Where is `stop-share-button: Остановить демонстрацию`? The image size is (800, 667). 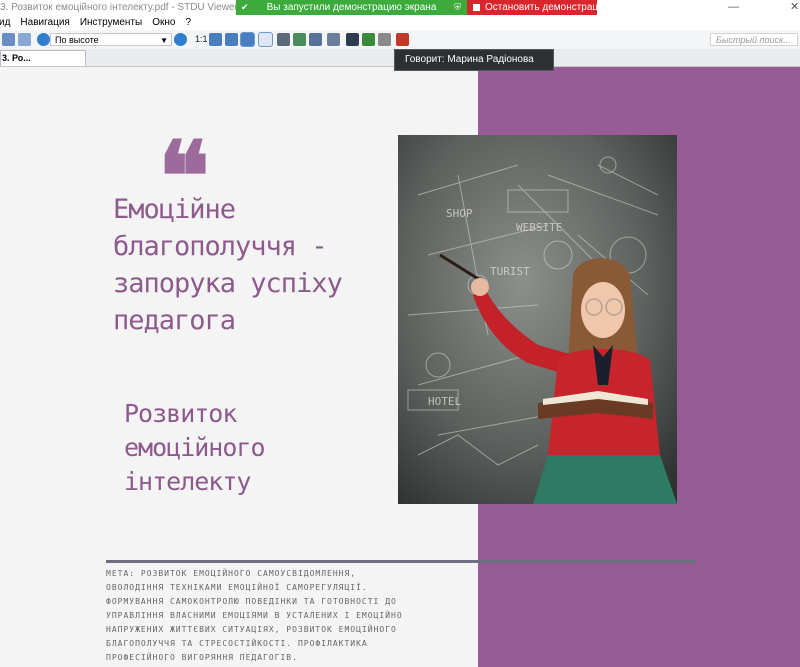
stop-share-button: Остановить демонстрацию is located at coordinates (539, 7).